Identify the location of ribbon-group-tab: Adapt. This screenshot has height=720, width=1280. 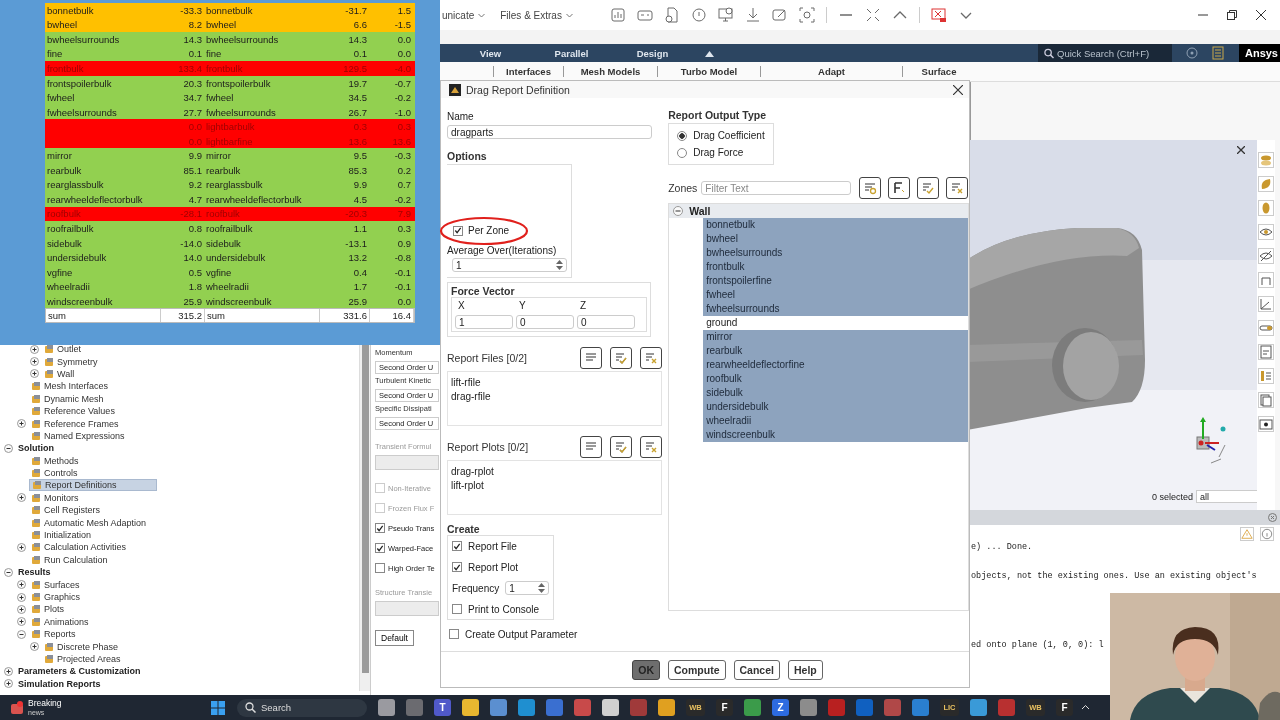
(831, 71).